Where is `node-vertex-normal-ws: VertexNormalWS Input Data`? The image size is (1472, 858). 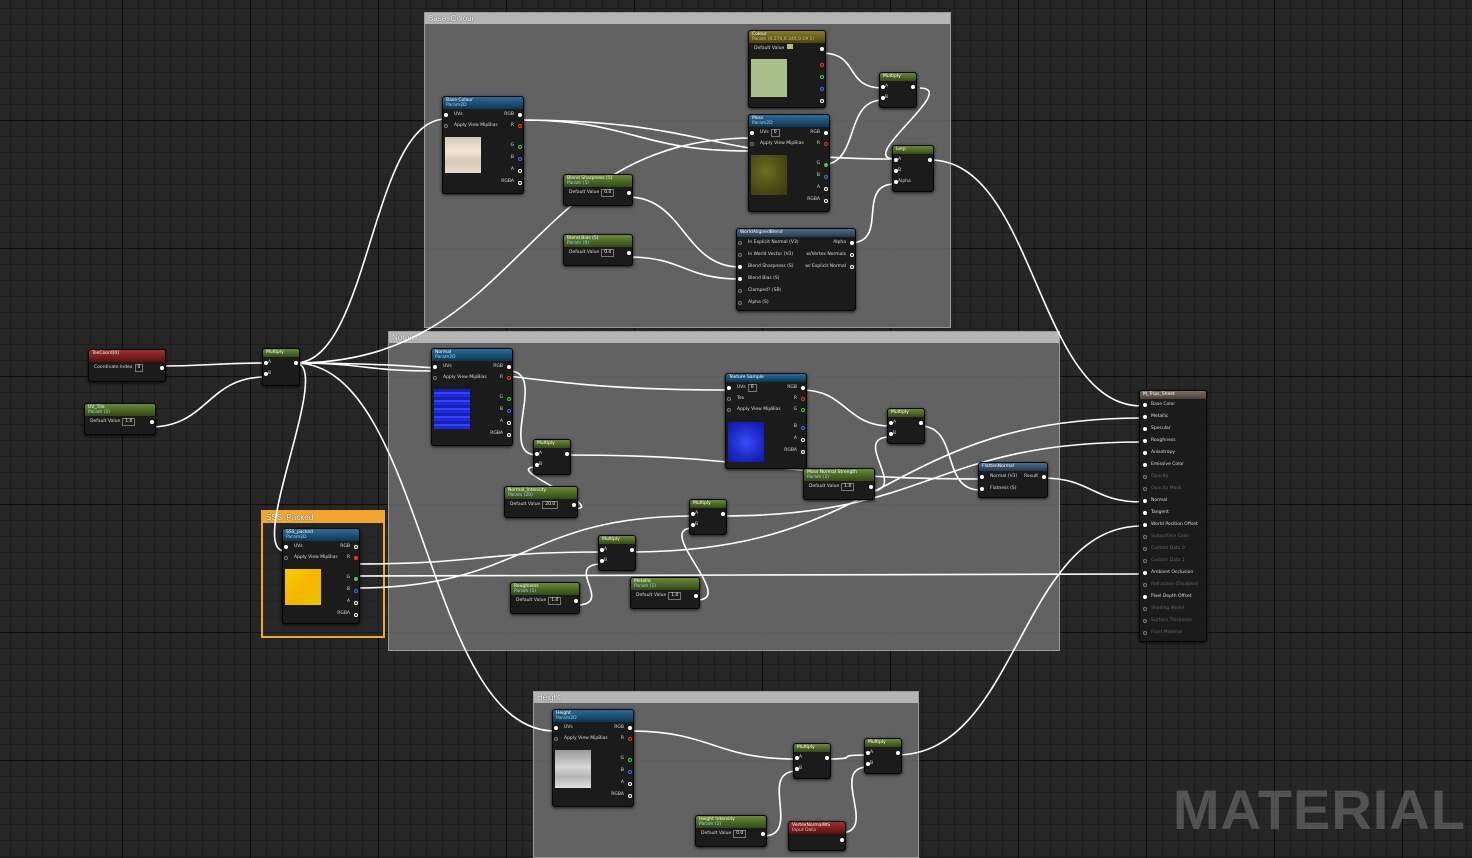 node-vertex-normal-ws: VertexNormalWS Input Data is located at coordinates (817, 836).